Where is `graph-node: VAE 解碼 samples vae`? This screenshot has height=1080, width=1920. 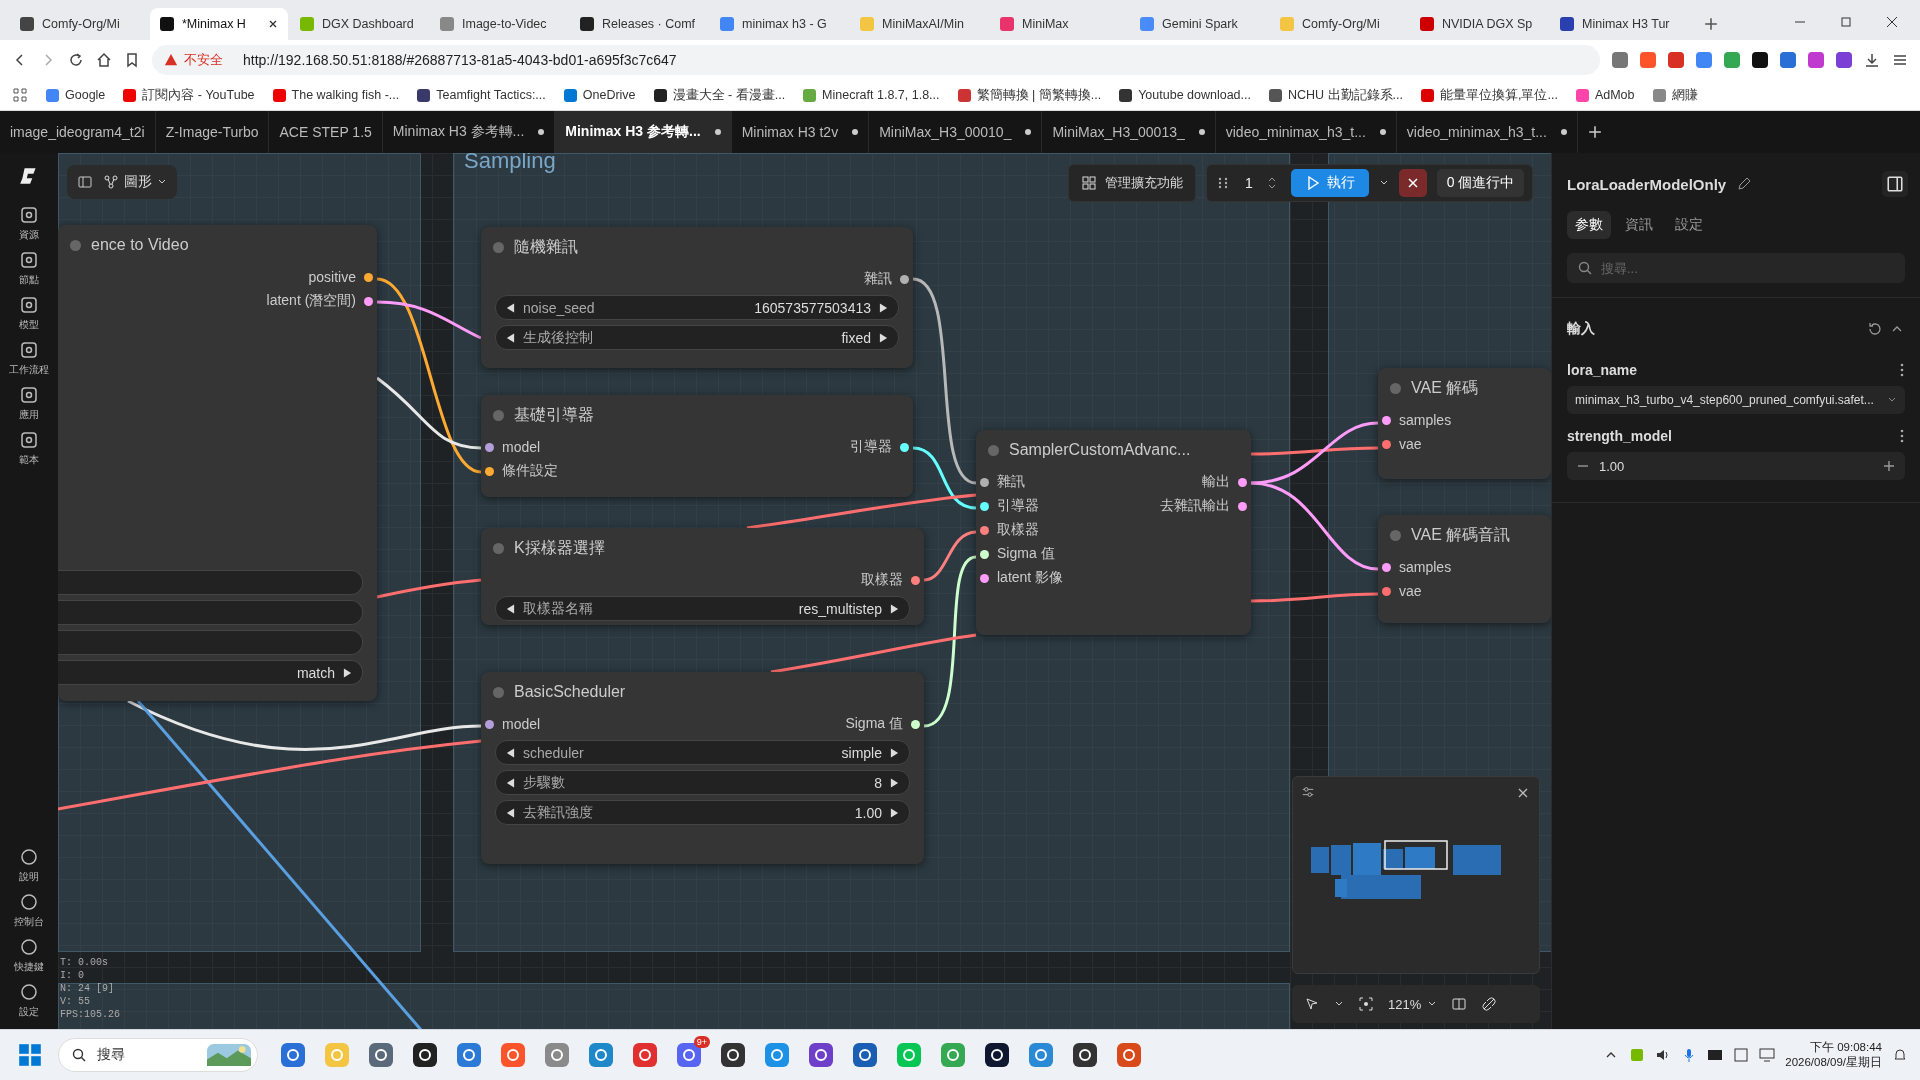 graph-node: VAE 解碼 samples vae is located at coordinates (1464, 423).